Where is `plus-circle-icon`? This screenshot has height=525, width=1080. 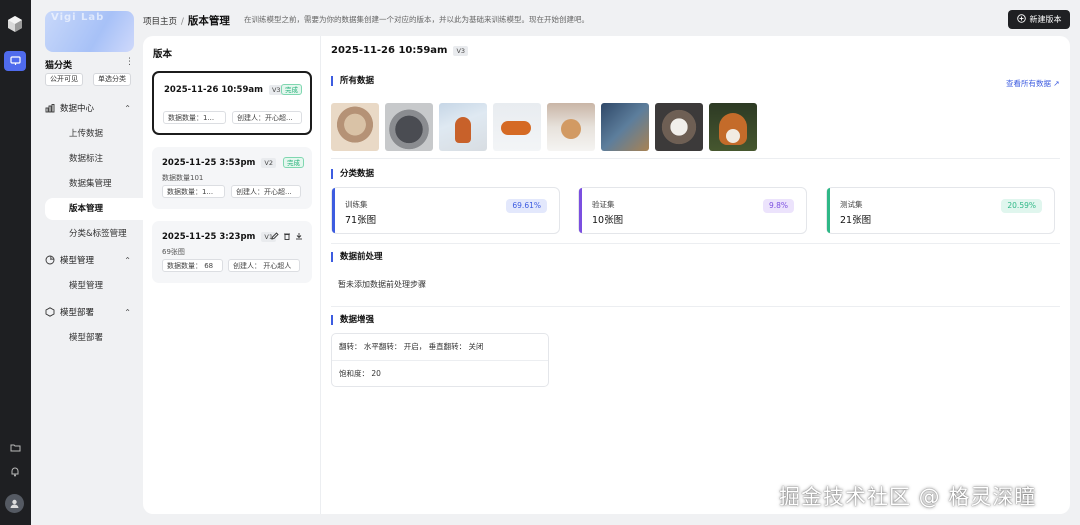 plus-circle-icon is located at coordinates (1021, 19).